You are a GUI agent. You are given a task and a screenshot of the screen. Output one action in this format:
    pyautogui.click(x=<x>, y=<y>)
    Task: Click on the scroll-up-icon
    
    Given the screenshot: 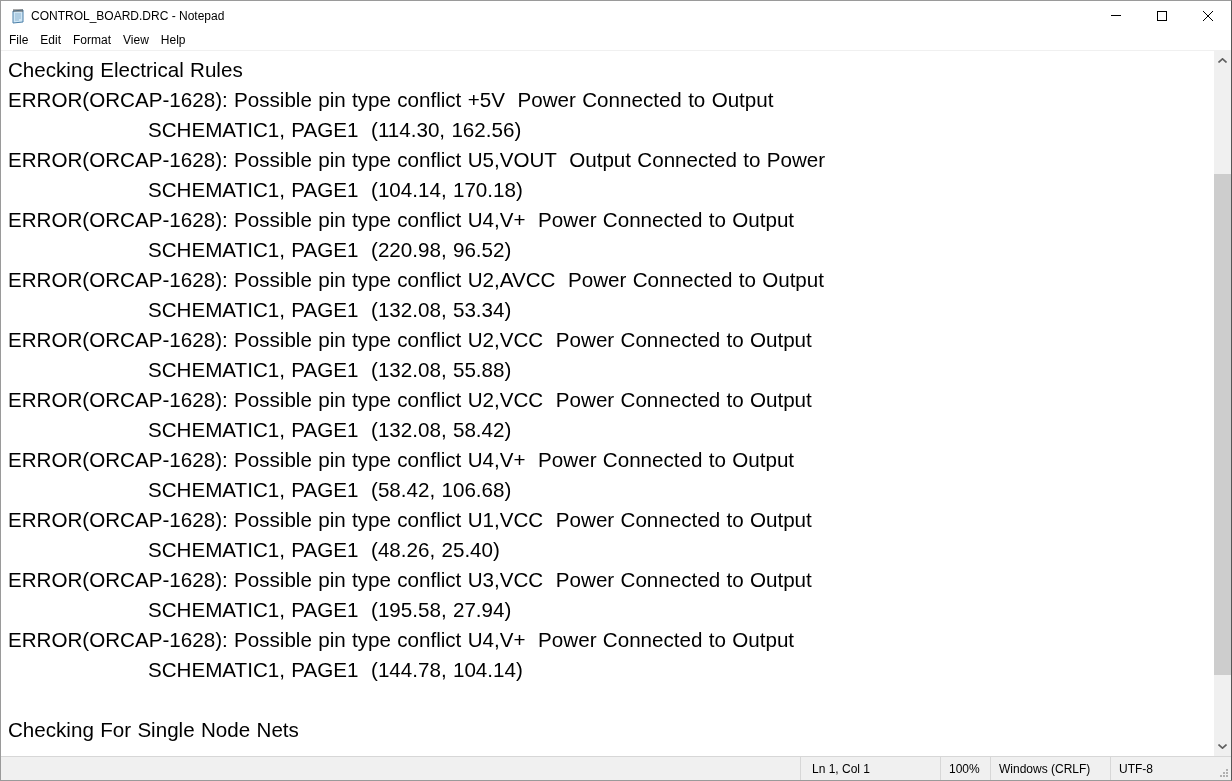 What is the action you would take?
    pyautogui.click(x=1222, y=60)
    